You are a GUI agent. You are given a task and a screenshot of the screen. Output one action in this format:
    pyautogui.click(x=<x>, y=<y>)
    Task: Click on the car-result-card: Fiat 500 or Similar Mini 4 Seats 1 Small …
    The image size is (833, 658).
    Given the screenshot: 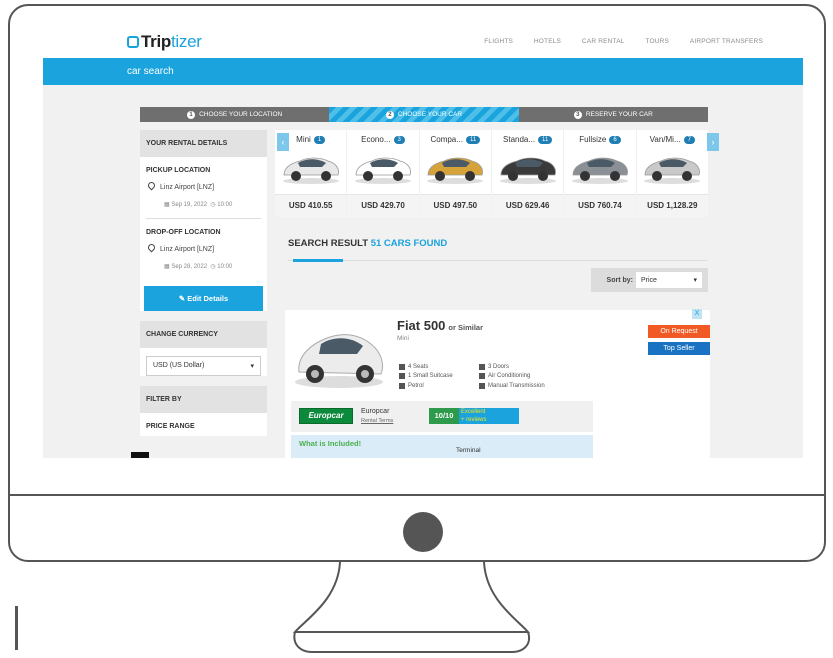 What is the action you would take?
    pyautogui.click(x=497, y=383)
    